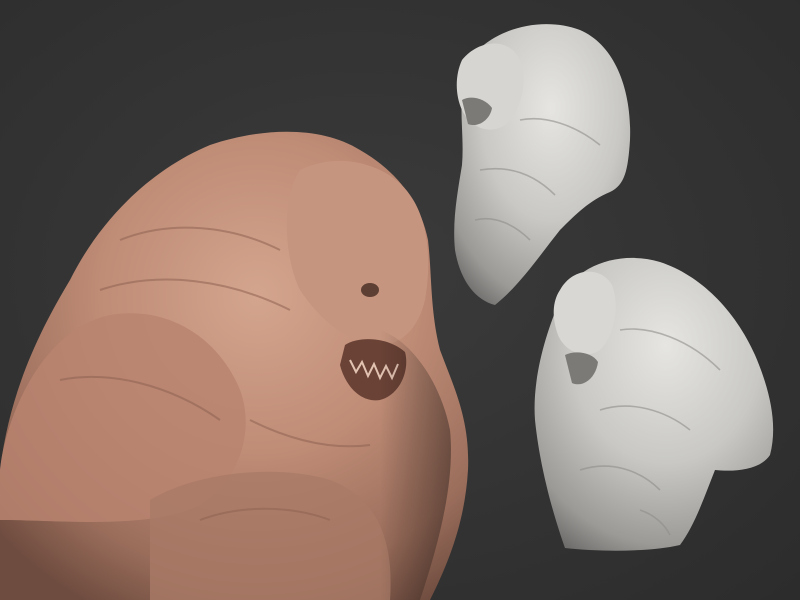  Describe the element at coordinates (370, 290) in the screenshot. I see `main-creature-eye` at that location.